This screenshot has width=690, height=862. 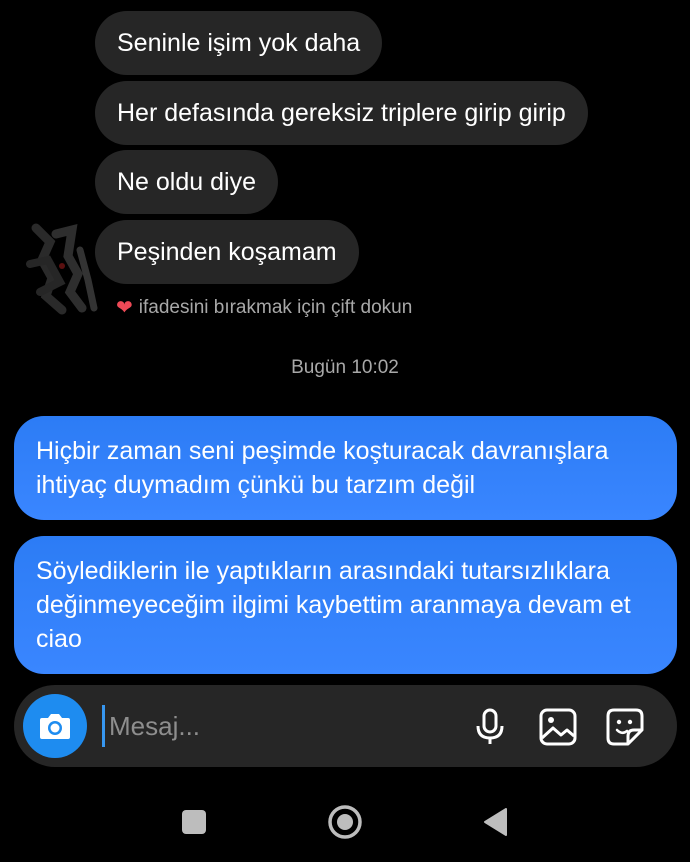 I want to click on sticker-icon, so click(x=625, y=727).